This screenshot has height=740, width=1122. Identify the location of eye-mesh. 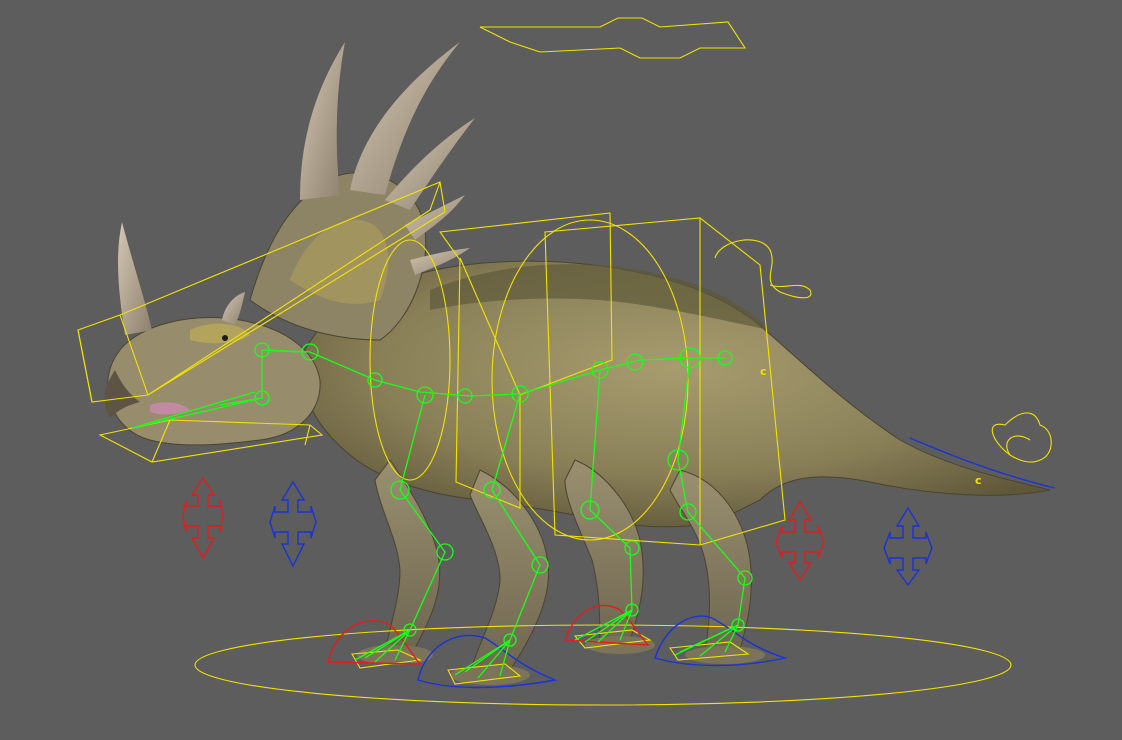
(225, 338).